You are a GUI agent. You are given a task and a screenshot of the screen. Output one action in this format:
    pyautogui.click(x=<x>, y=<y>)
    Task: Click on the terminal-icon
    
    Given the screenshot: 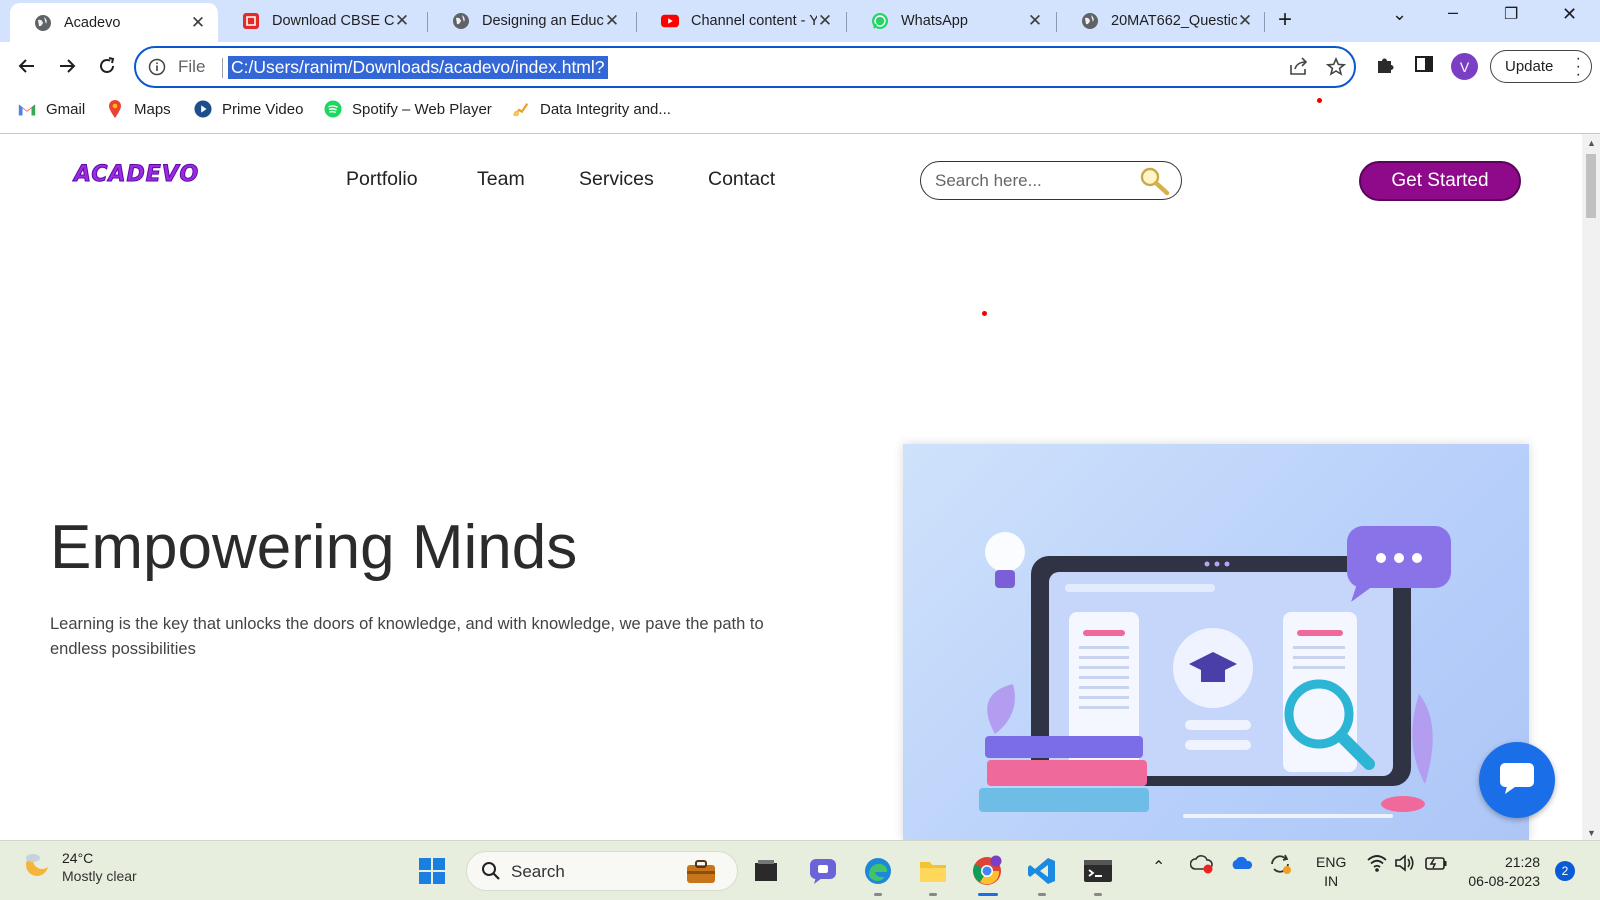 What is the action you would take?
    pyautogui.click(x=1098, y=871)
    